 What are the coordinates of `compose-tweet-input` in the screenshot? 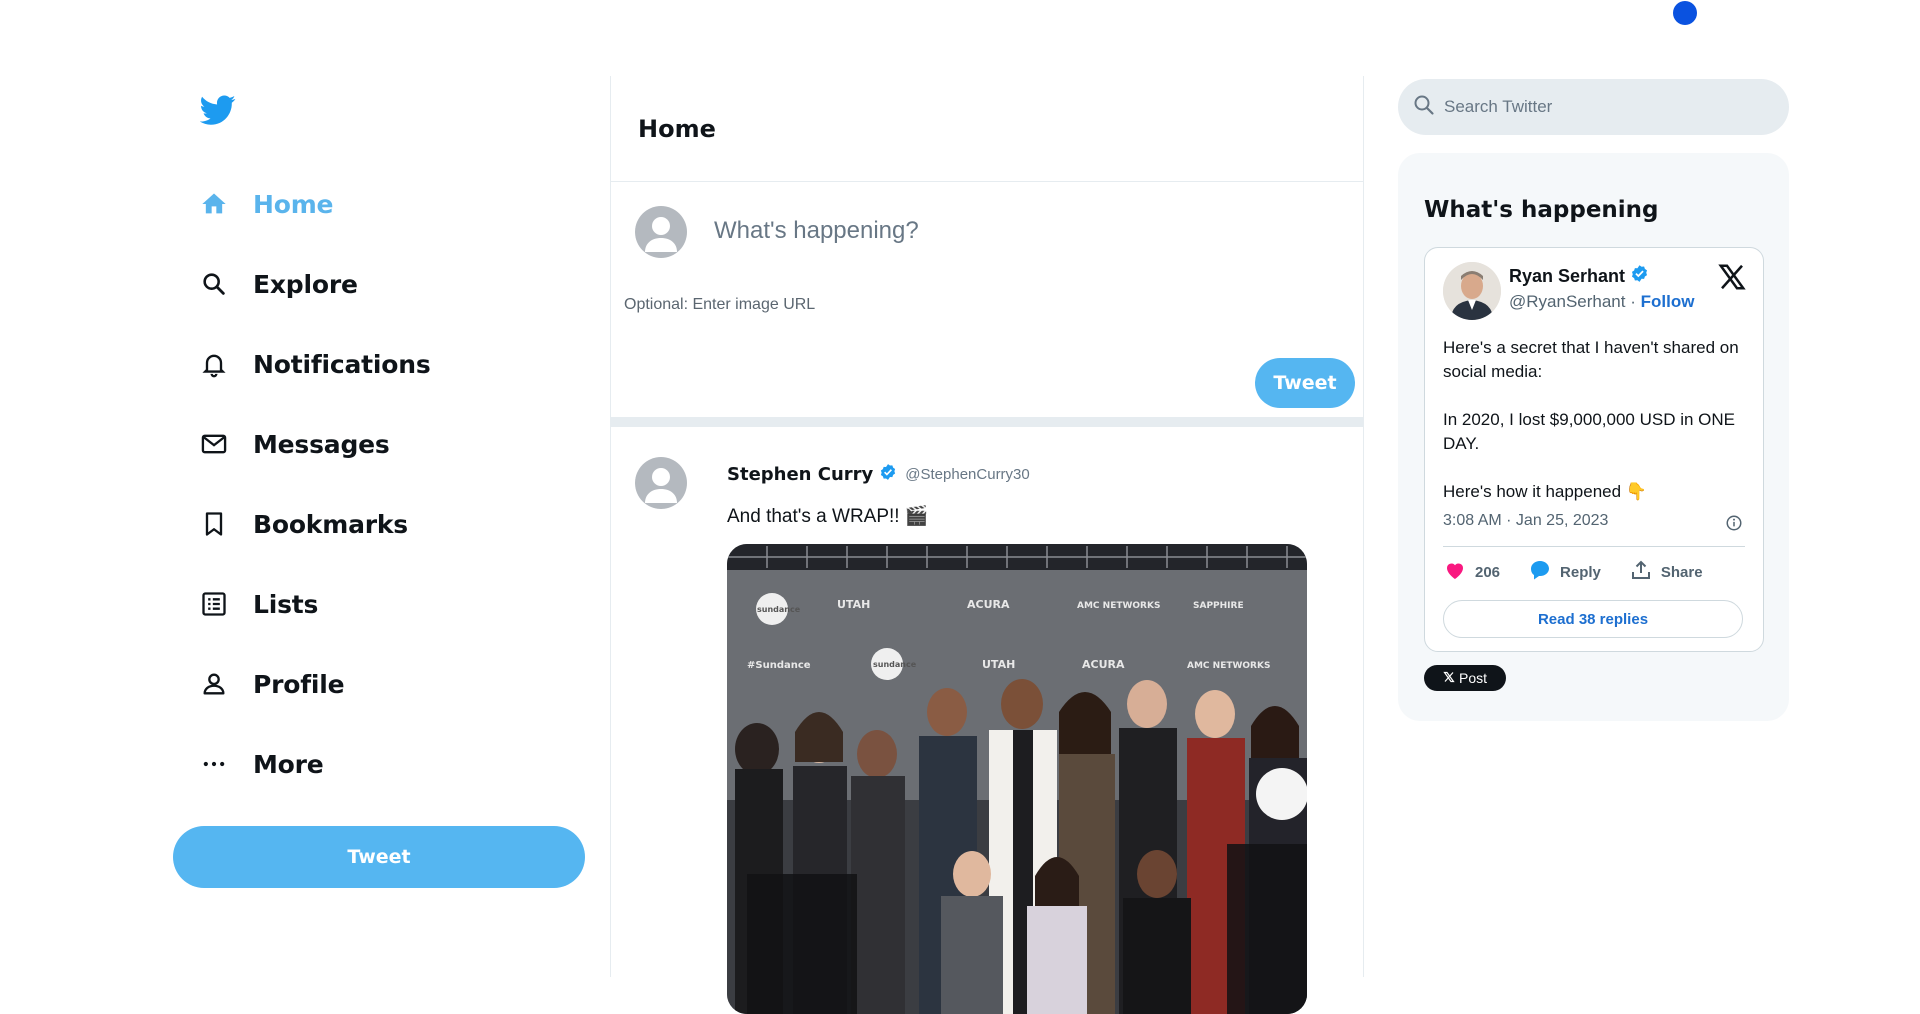 It's located at (1024, 231).